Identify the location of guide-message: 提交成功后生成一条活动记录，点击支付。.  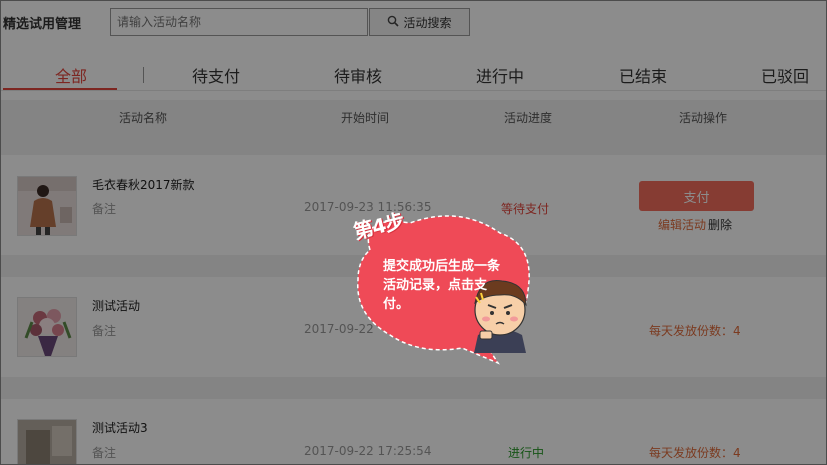
(442, 285).